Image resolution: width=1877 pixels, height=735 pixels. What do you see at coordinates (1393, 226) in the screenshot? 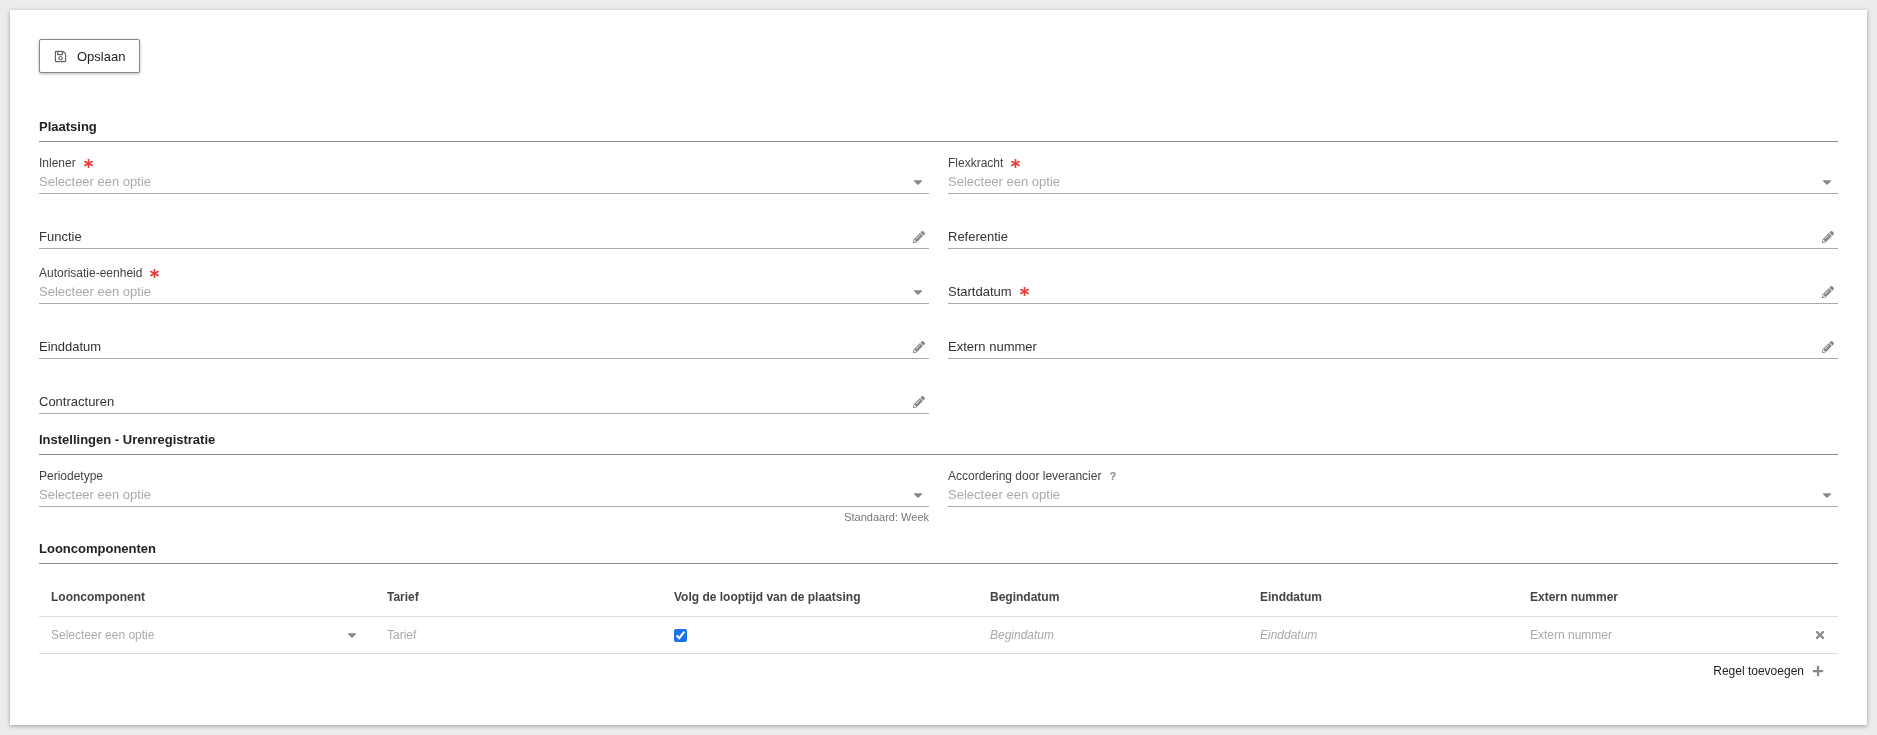
I see `text-field: Referentie` at bounding box center [1393, 226].